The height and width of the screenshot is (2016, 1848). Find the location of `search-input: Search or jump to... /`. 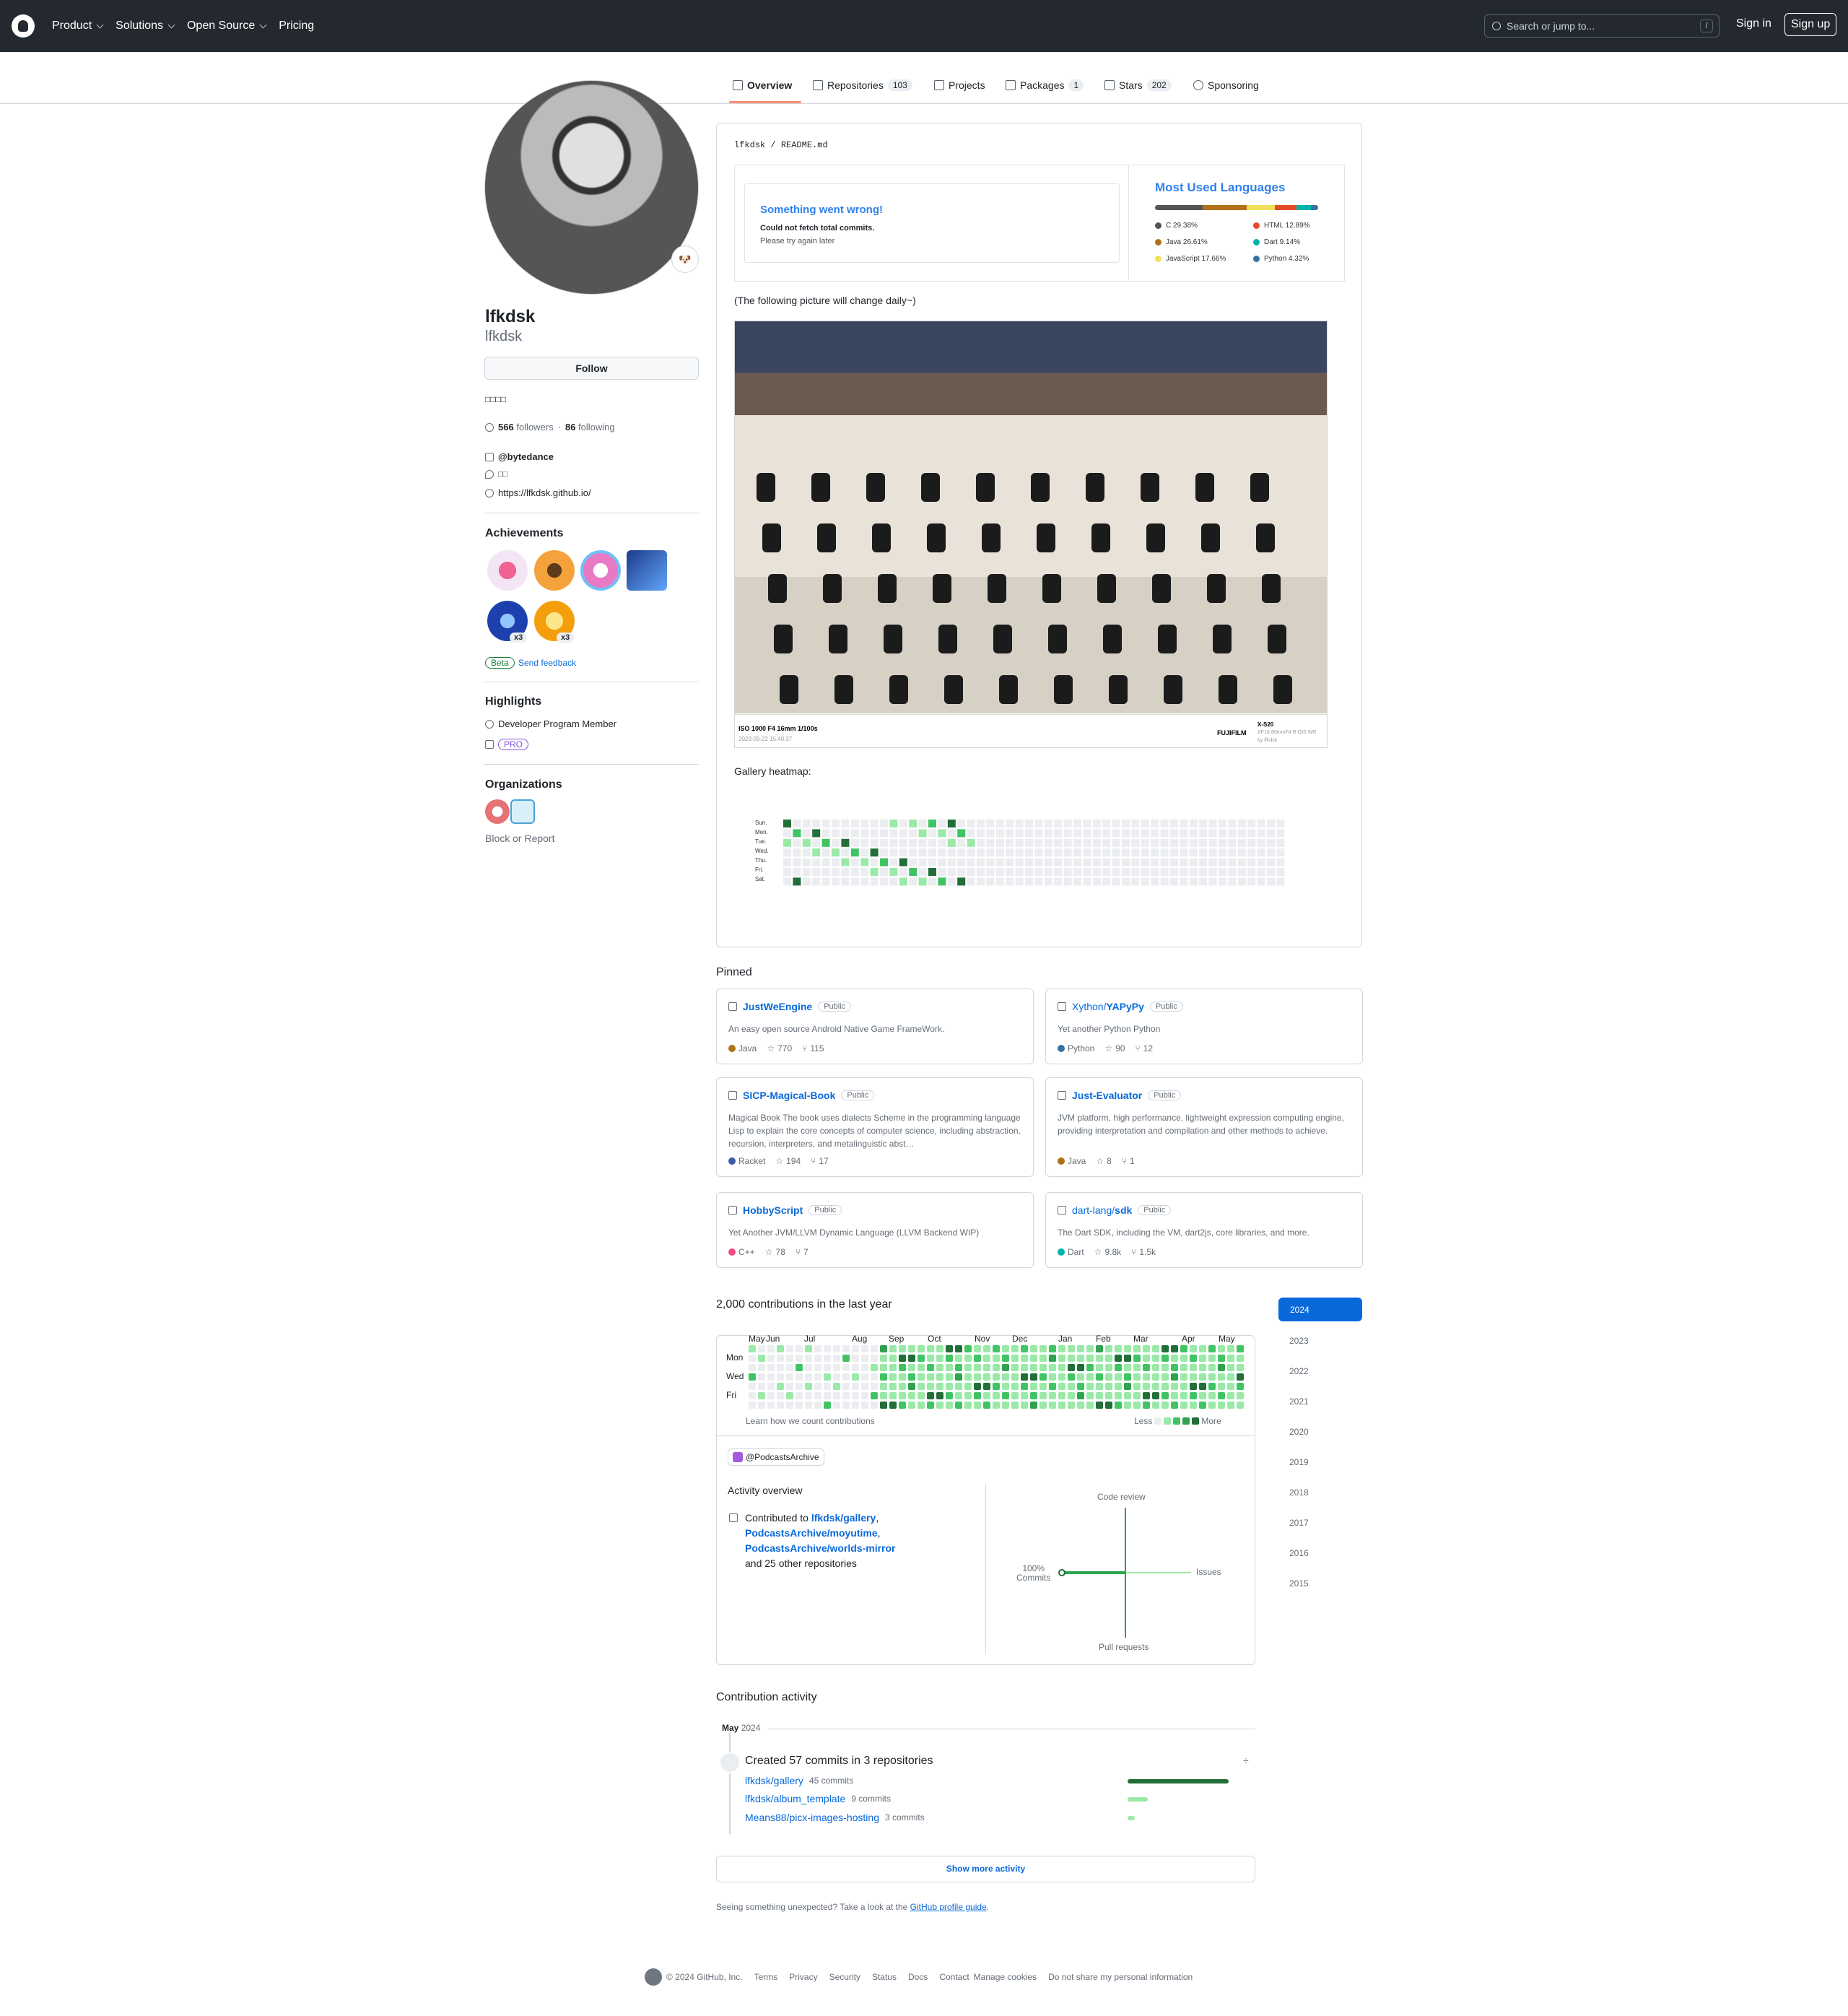

search-input: Search or jump to... / is located at coordinates (1602, 26).